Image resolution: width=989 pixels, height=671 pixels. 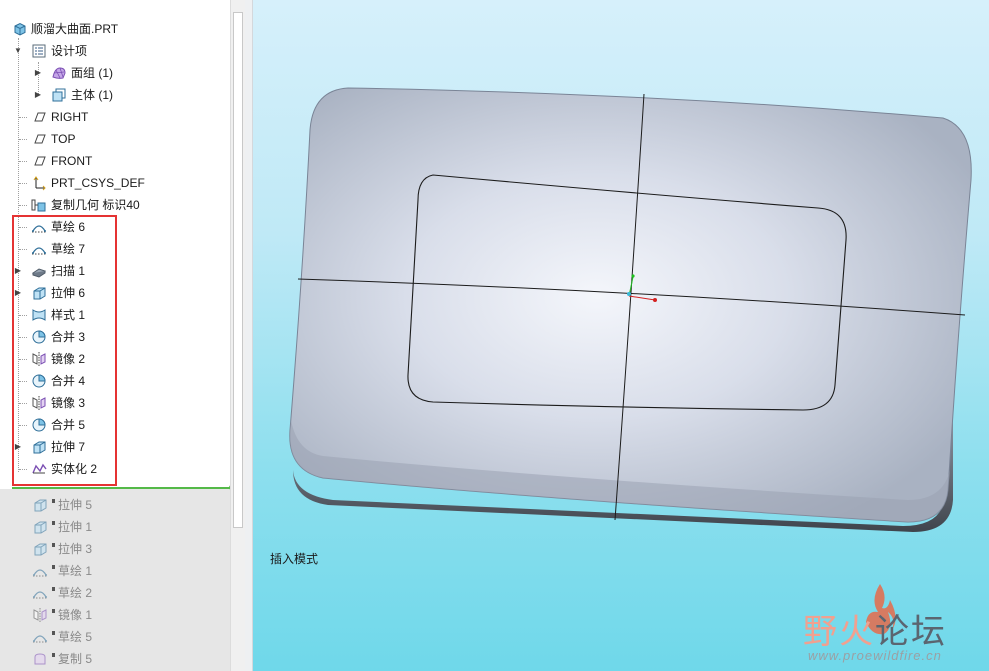 What do you see at coordinates (75, 615) in the screenshot?
I see `tree-item-label: 镜像 1` at bounding box center [75, 615].